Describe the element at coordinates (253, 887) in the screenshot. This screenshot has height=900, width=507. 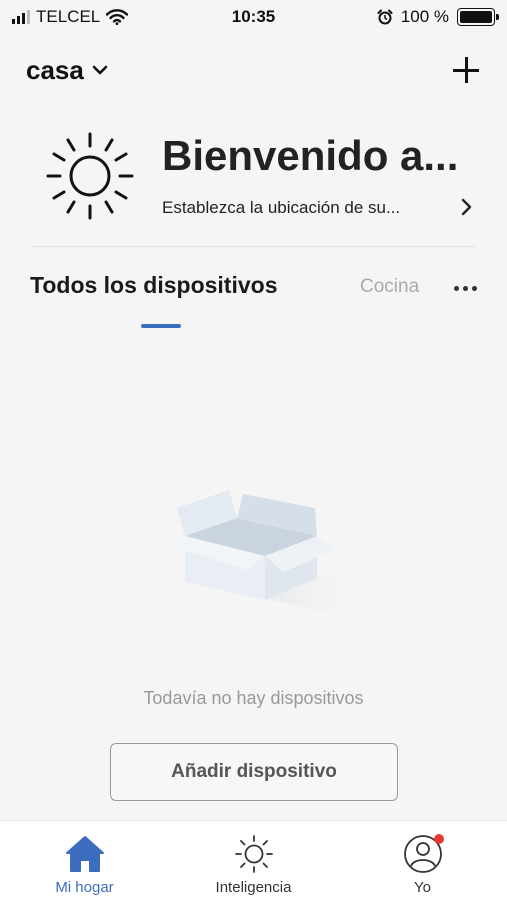
I see `nav-label-inteligencia: Inteligencia` at that location.